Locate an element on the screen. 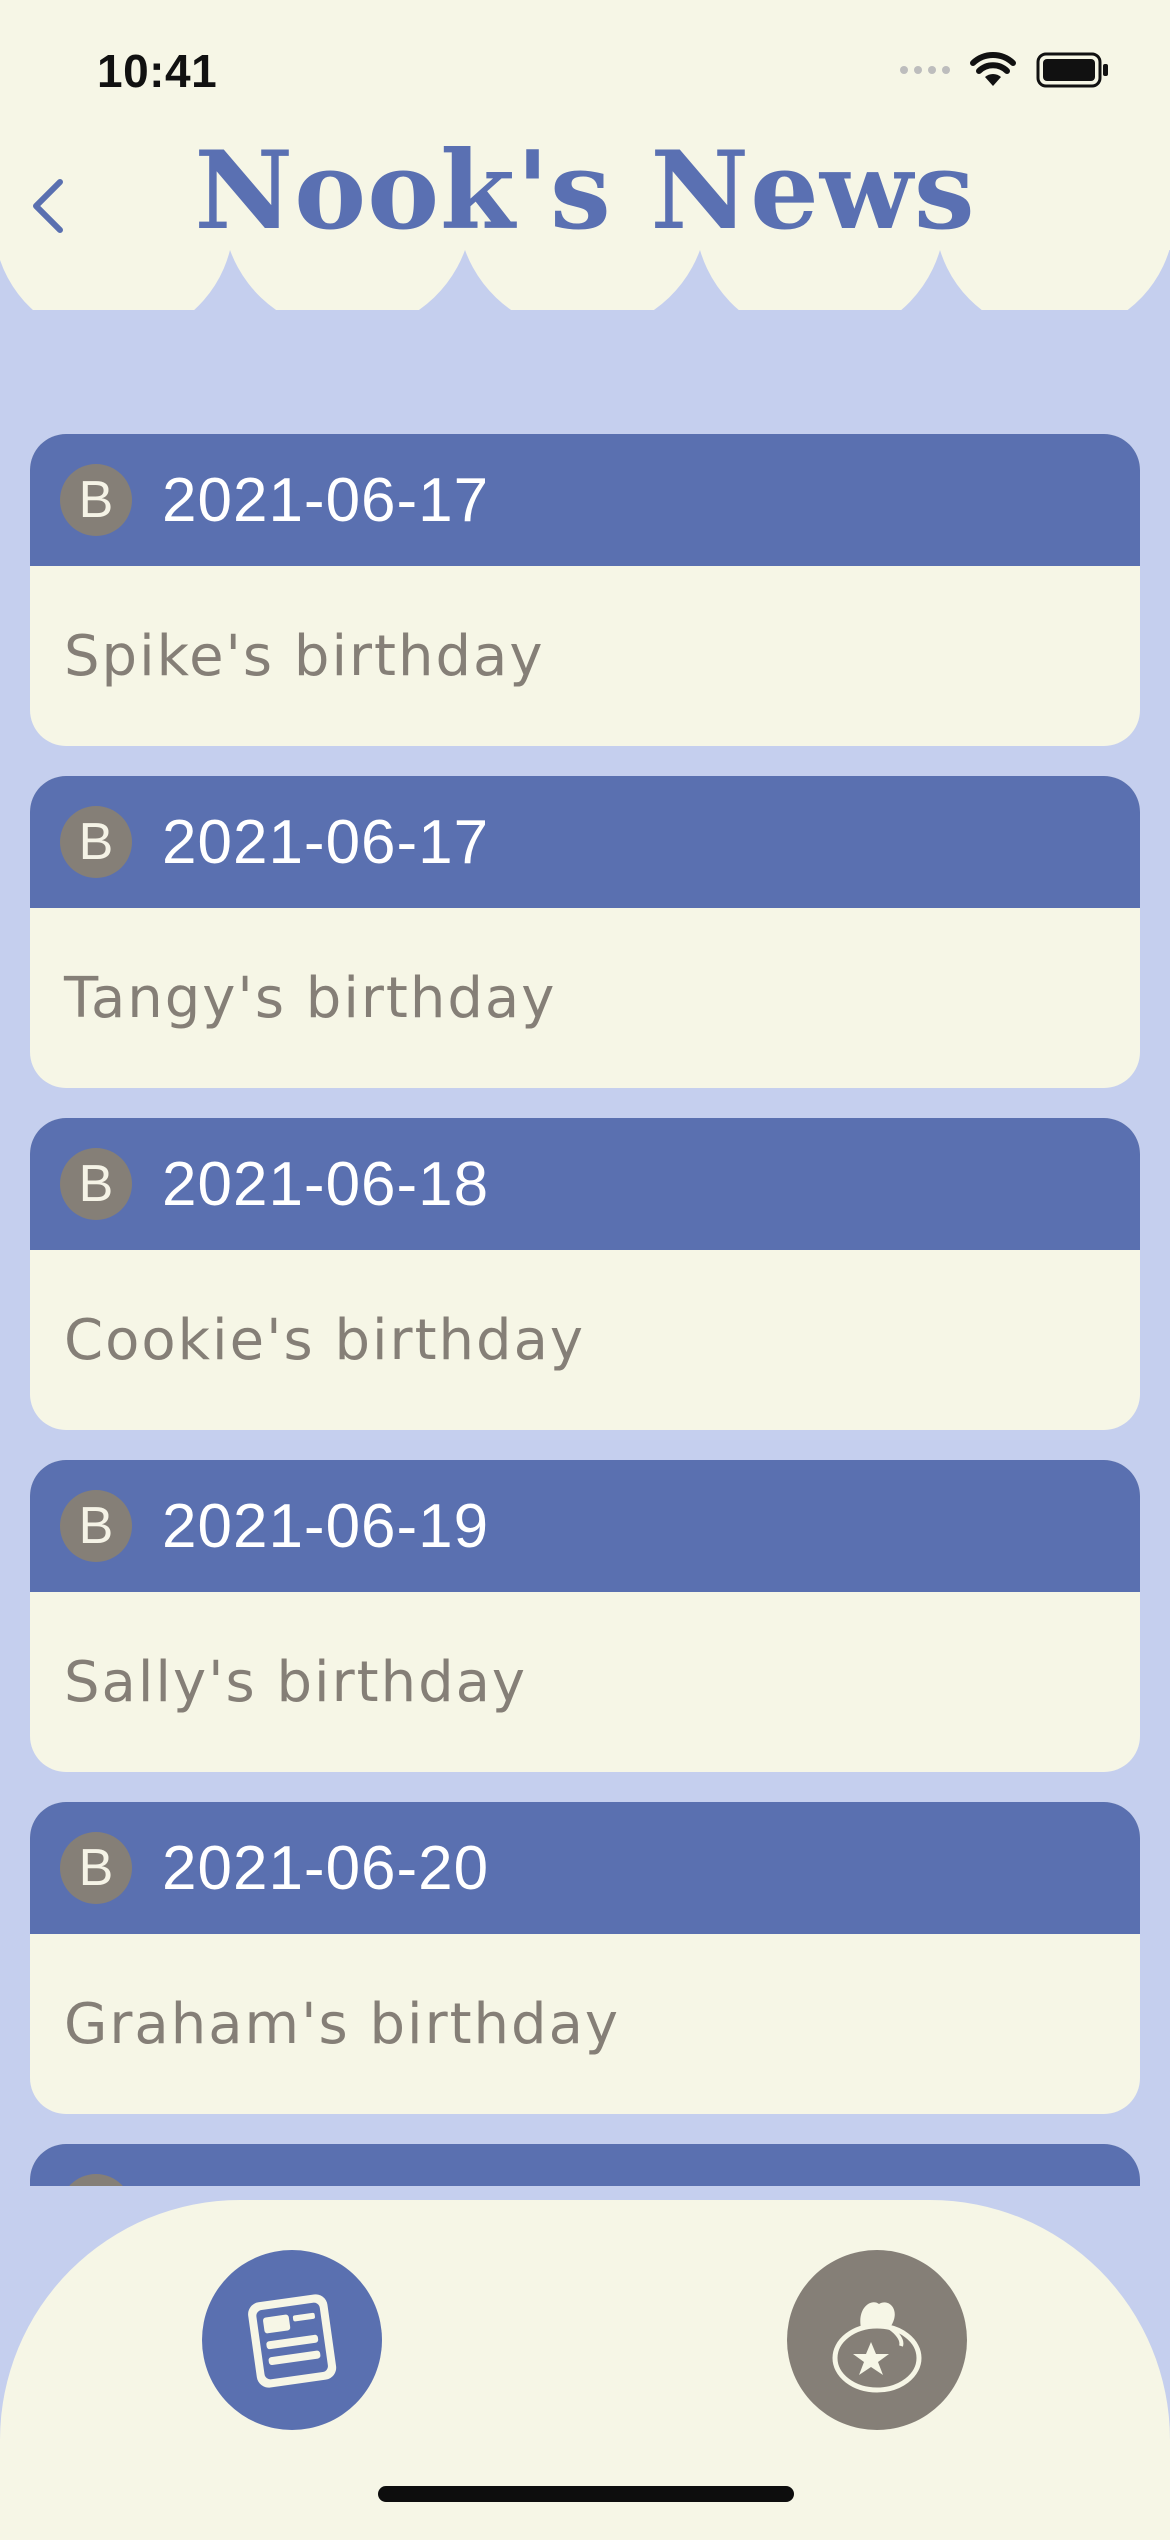 The image size is (1170, 2540). news-date: 2021-06-19 is located at coordinates (326, 1526).